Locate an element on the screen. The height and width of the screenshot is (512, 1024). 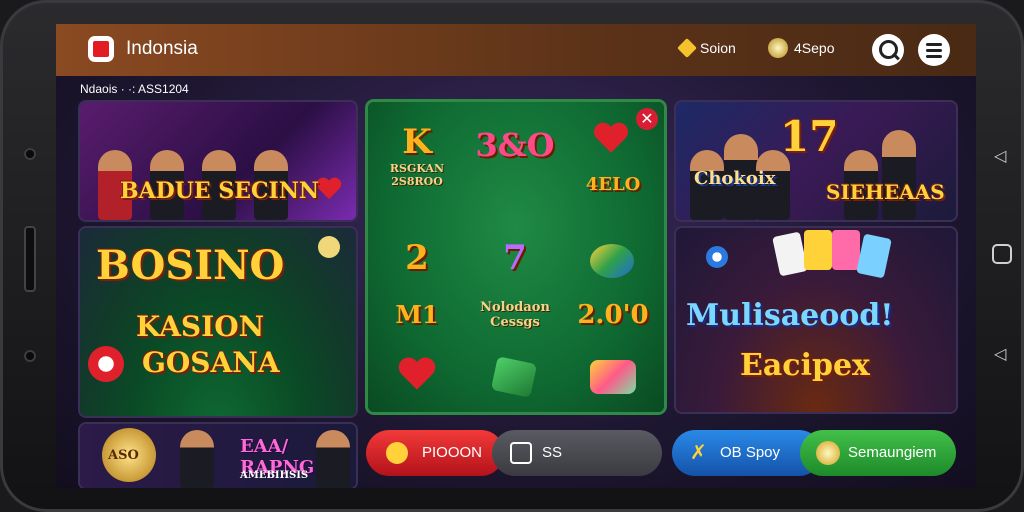
slot-symbol: 3&O is located at coordinates (515, 145).